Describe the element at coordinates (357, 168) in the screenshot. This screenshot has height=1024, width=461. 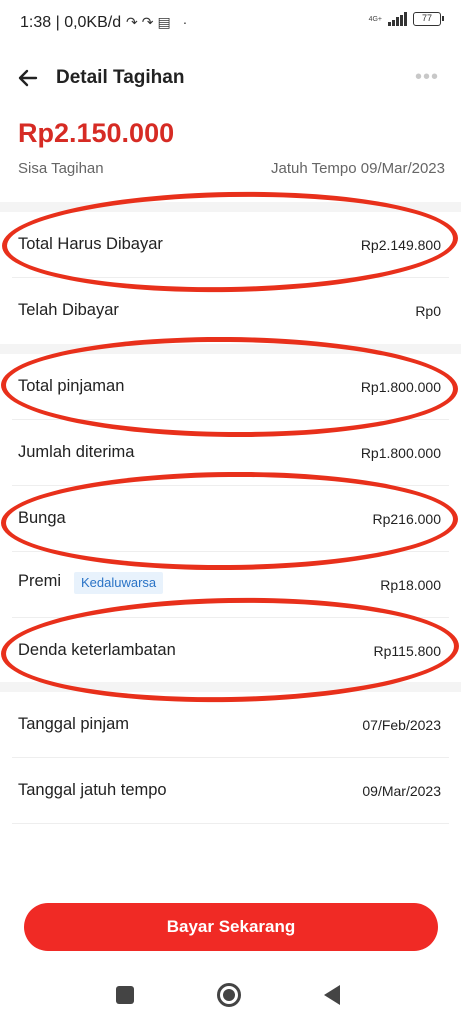
I see `due-date-label: Jatuh Tempo 09/Mar/2023` at that location.